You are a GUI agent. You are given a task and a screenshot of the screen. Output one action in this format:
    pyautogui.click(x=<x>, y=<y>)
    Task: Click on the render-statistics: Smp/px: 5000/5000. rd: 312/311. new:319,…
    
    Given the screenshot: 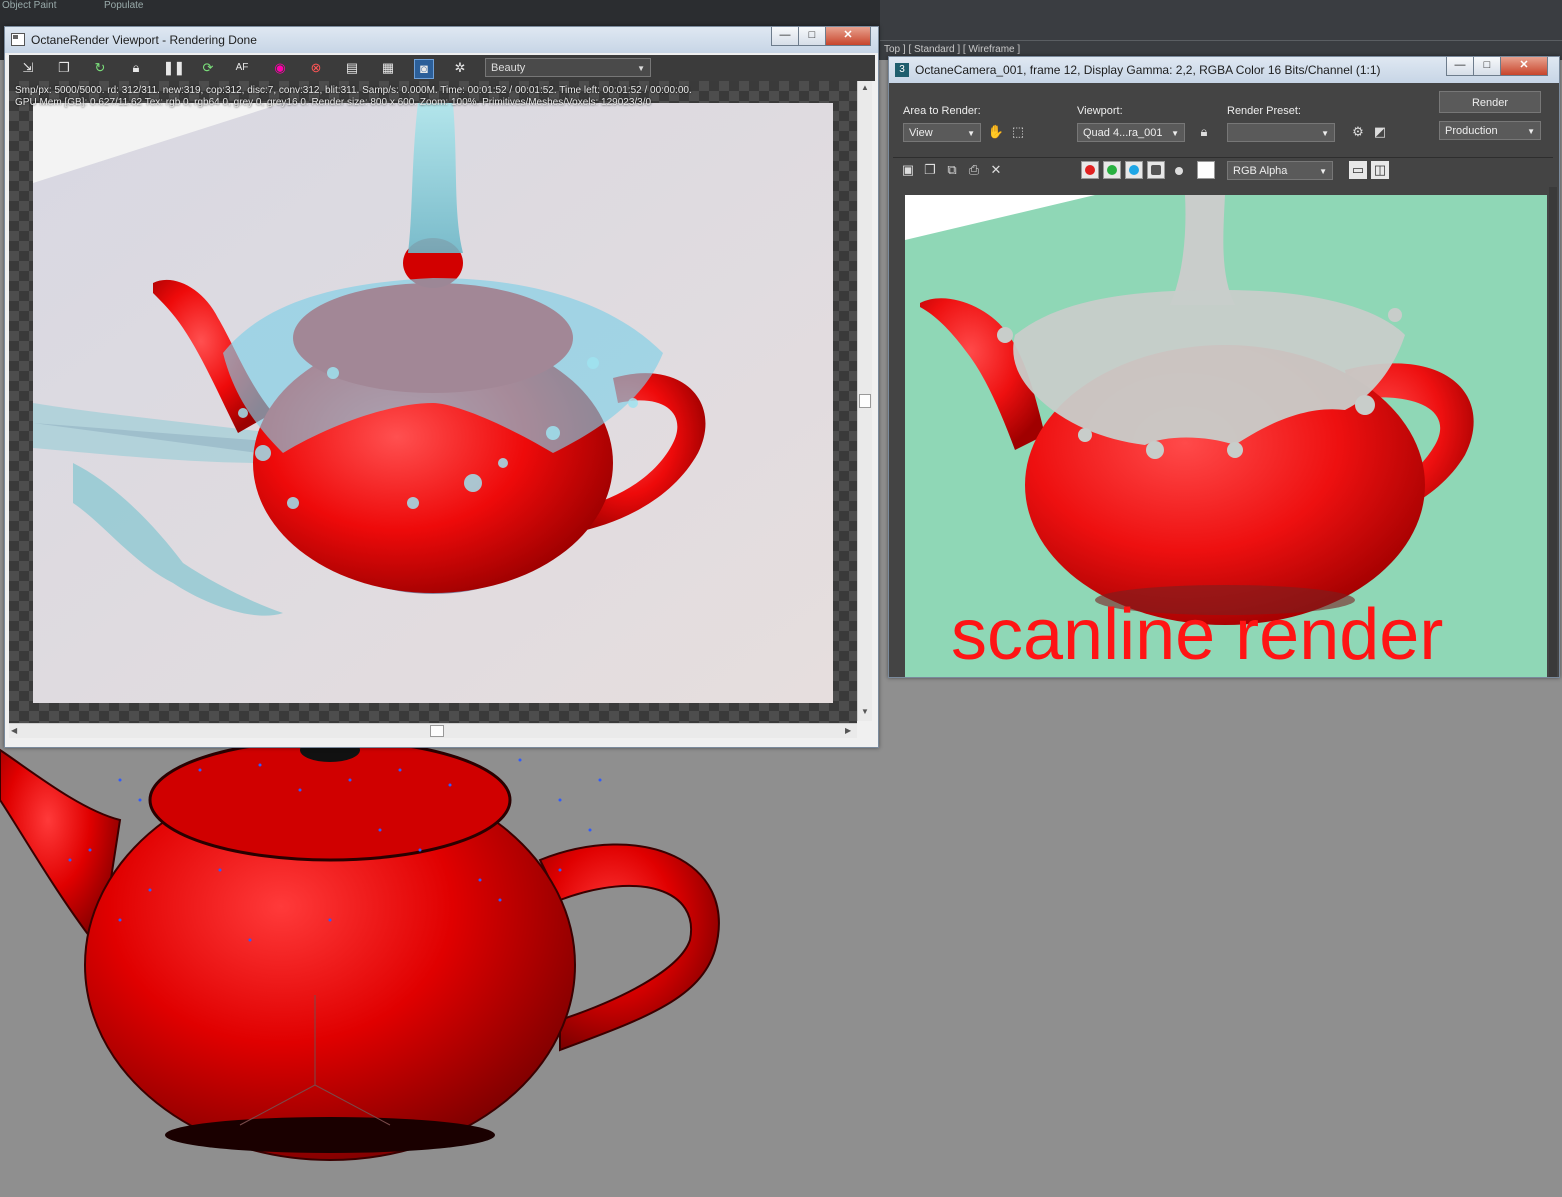 What is the action you would take?
    pyautogui.click(x=353, y=97)
    